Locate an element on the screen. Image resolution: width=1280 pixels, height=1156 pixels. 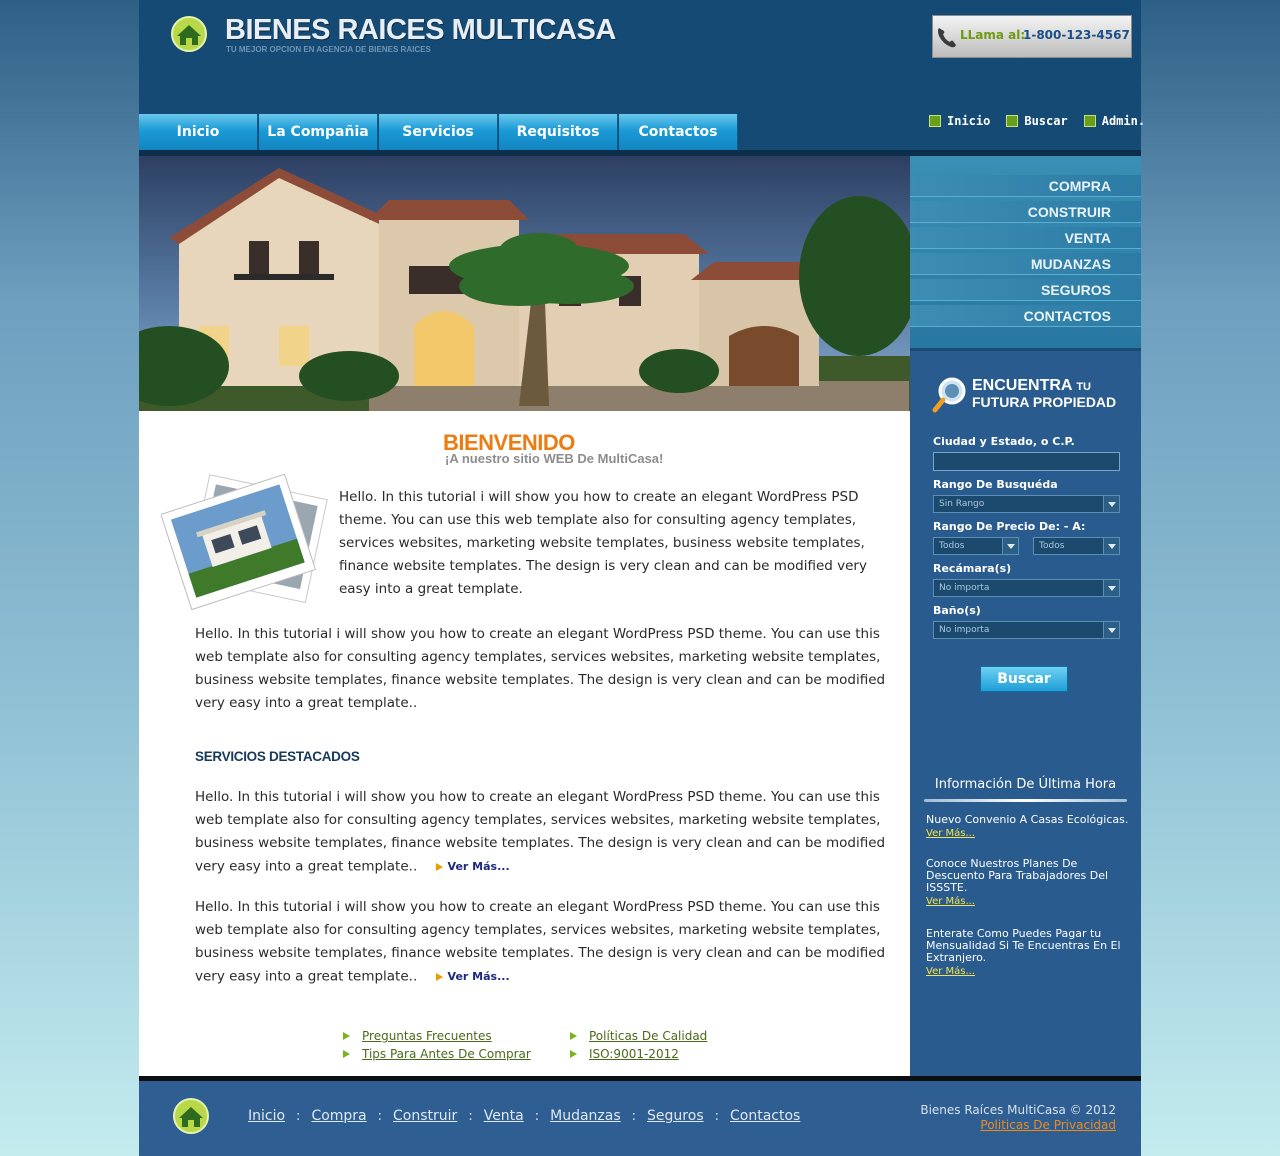
magnifier-icon is located at coordinates (949, 395).